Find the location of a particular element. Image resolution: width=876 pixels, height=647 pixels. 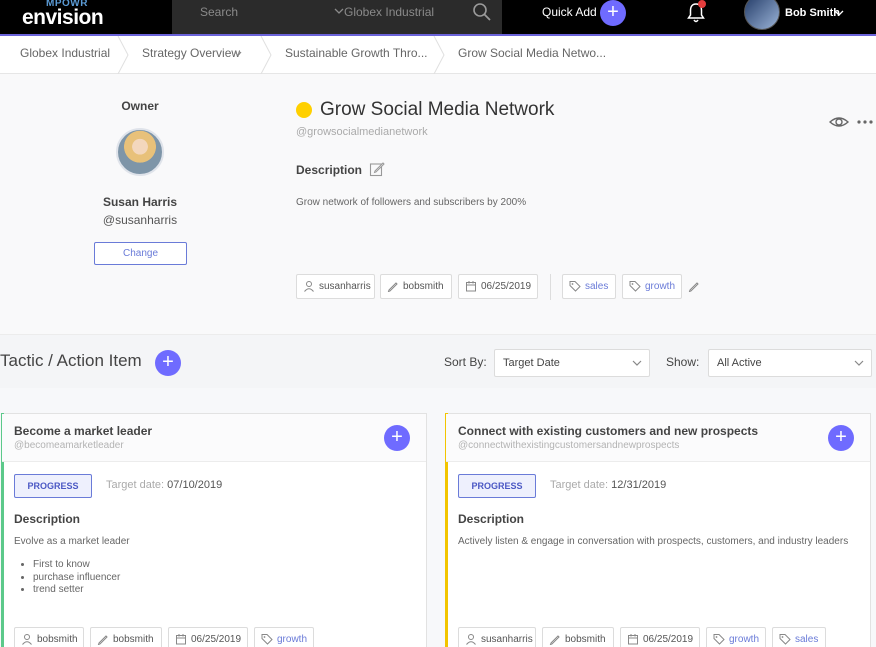

card-handle: @becomeamarketleader is located at coordinates (69, 445).